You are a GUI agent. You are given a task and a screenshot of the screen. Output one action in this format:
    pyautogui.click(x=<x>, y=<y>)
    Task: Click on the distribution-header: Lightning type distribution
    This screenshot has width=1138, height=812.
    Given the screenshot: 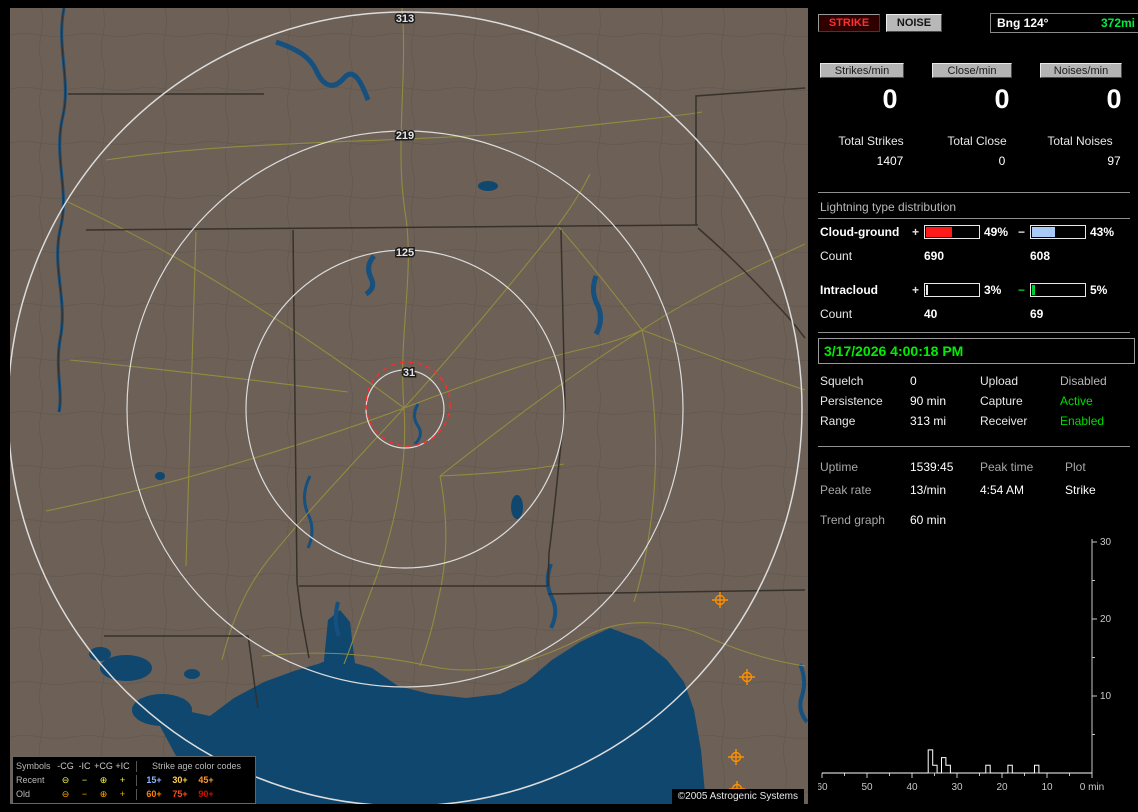 What is the action you would take?
    pyautogui.click(x=888, y=207)
    